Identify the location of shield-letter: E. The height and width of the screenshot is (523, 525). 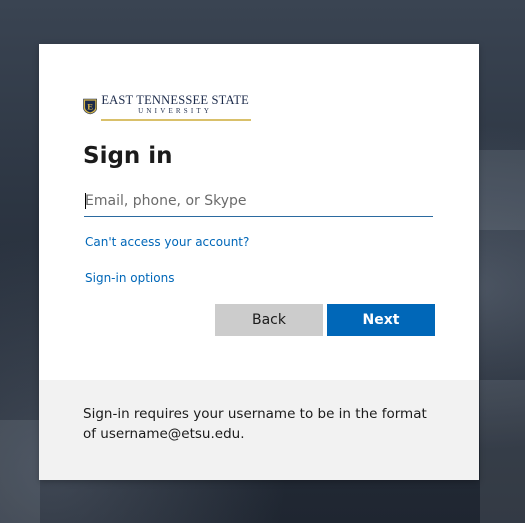
(90, 106).